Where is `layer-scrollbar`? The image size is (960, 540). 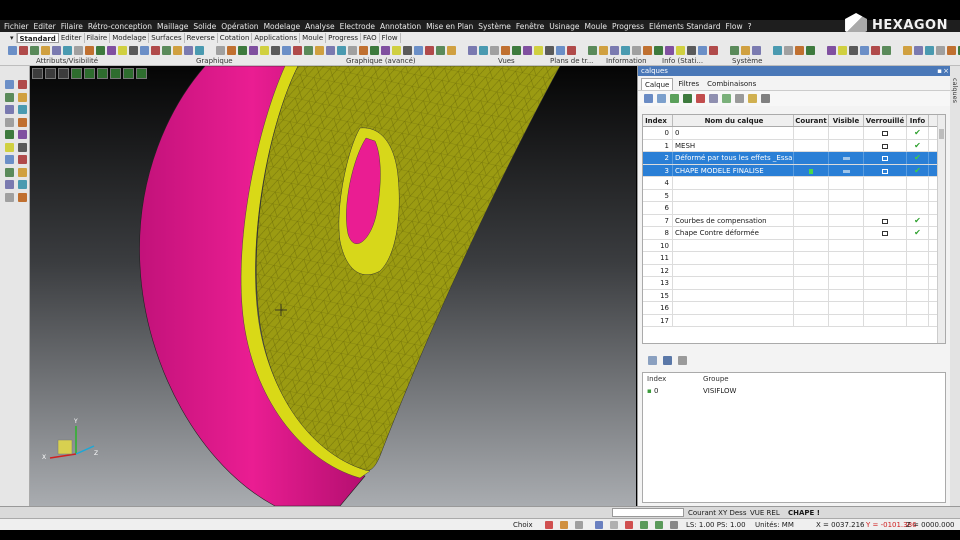 layer-scrollbar is located at coordinates (941, 229).